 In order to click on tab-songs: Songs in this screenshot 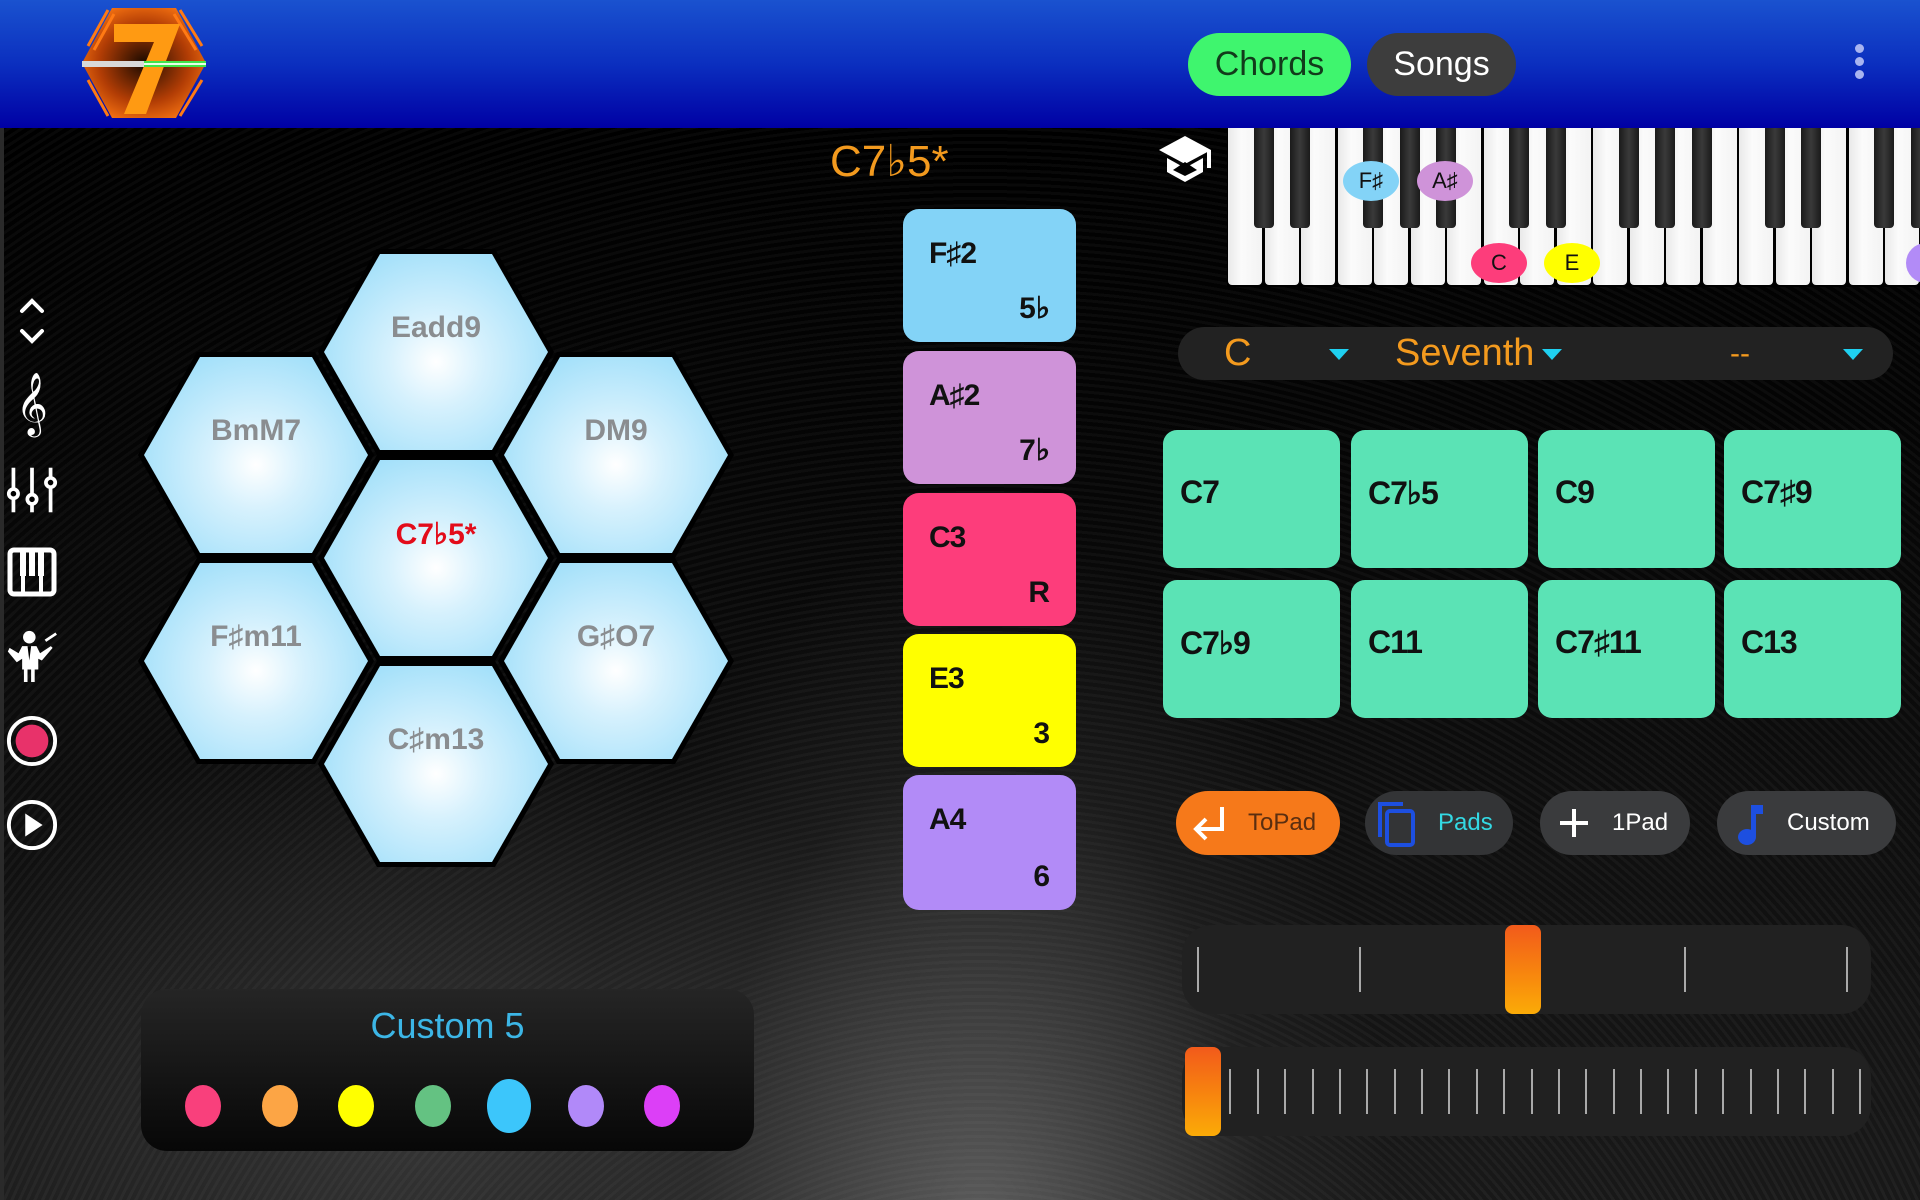, I will do `click(1441, 64)`.